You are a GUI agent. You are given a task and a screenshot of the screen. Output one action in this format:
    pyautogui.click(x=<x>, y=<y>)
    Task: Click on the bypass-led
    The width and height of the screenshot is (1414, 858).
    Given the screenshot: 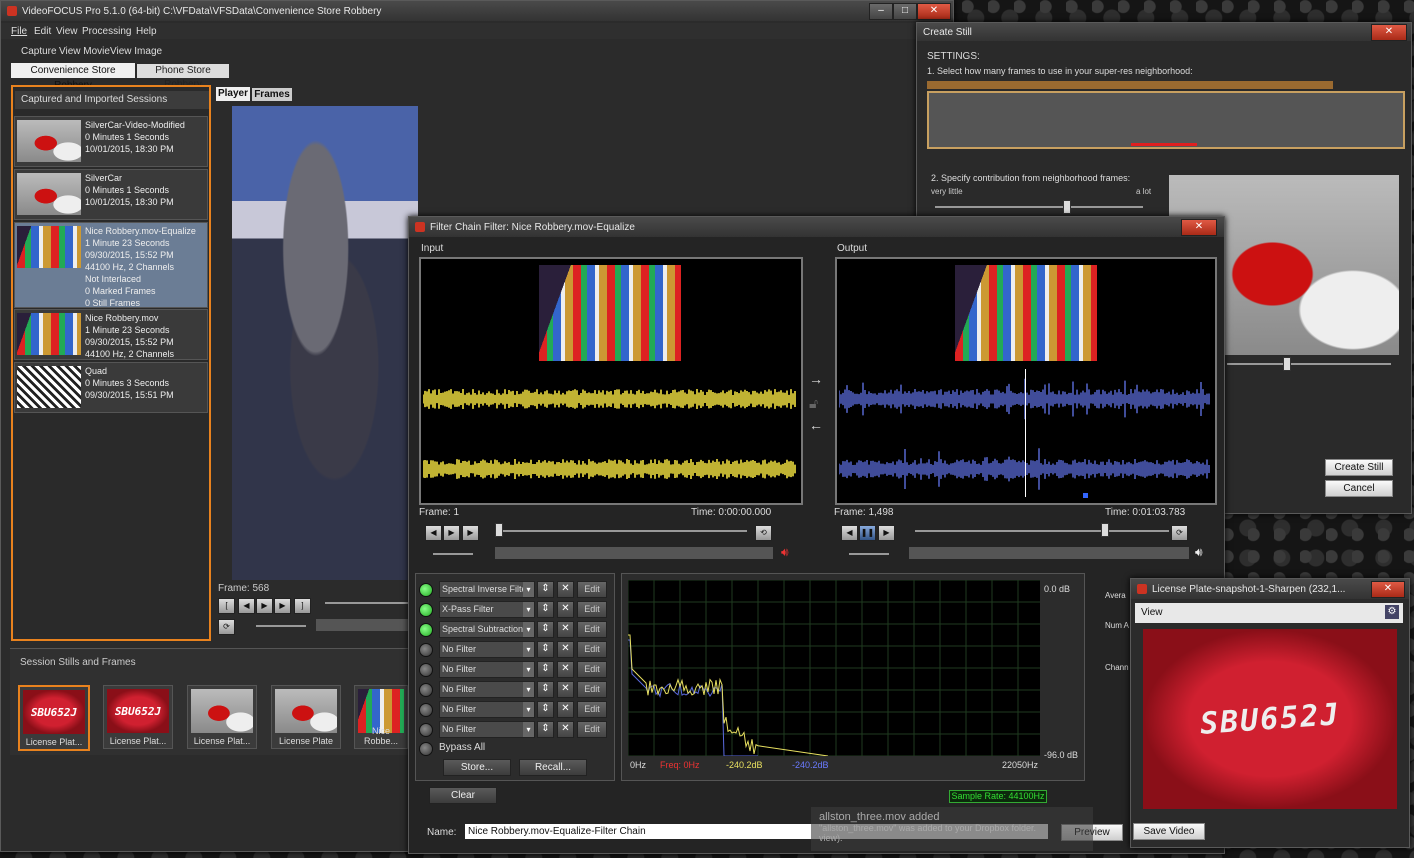 What is the action you would take?
    pyautogui.click(x=426, y=749)
    